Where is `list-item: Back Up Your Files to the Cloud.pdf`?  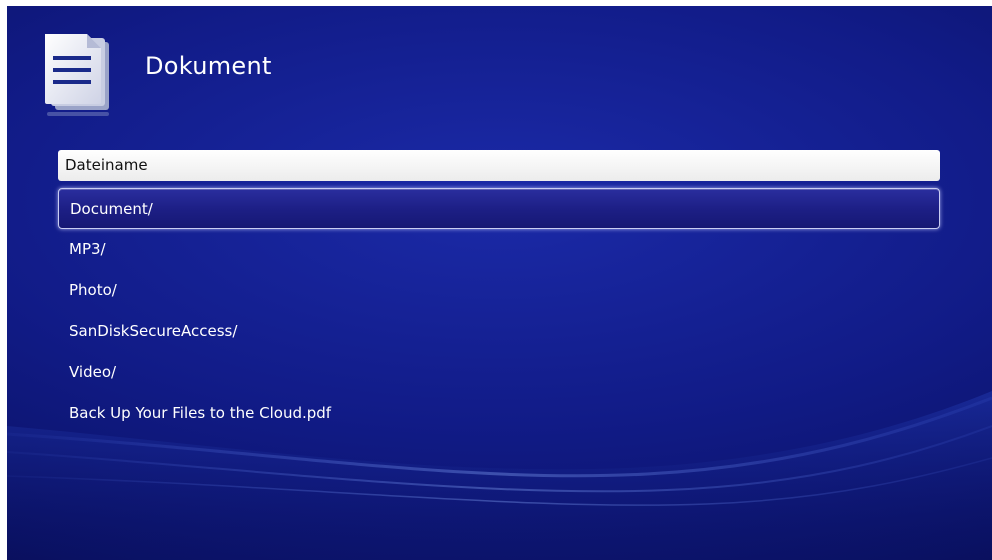
list-item: Back Up Your Files to the Cloud.pdf is located at coordinates (499, 413).